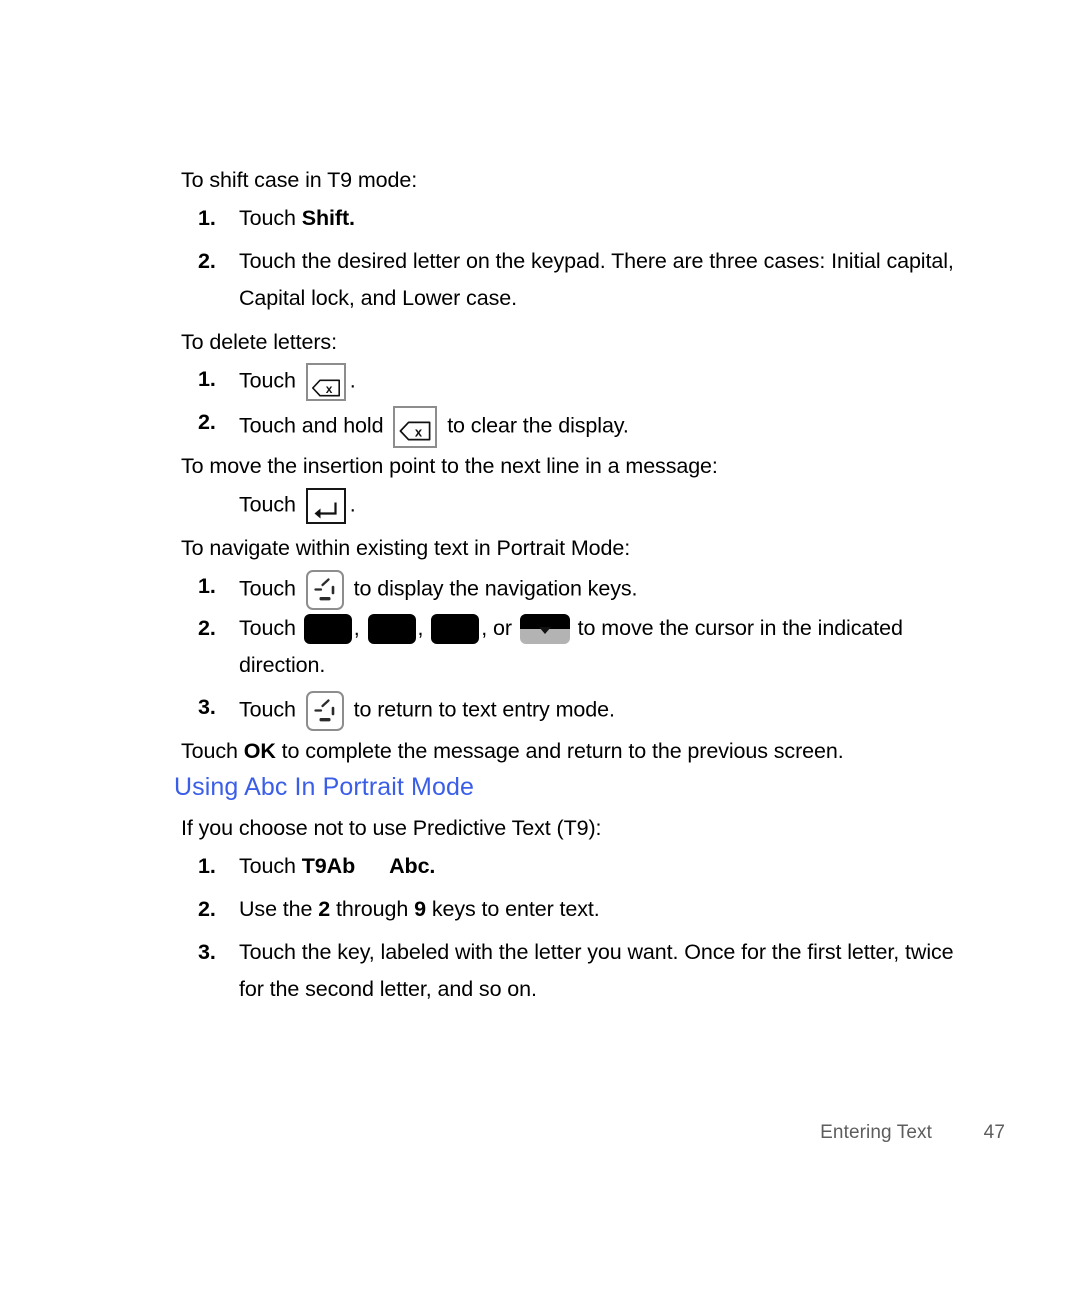 The image size is (1080, 1307). I want to click on separator-3: , or, so click(499, 628).